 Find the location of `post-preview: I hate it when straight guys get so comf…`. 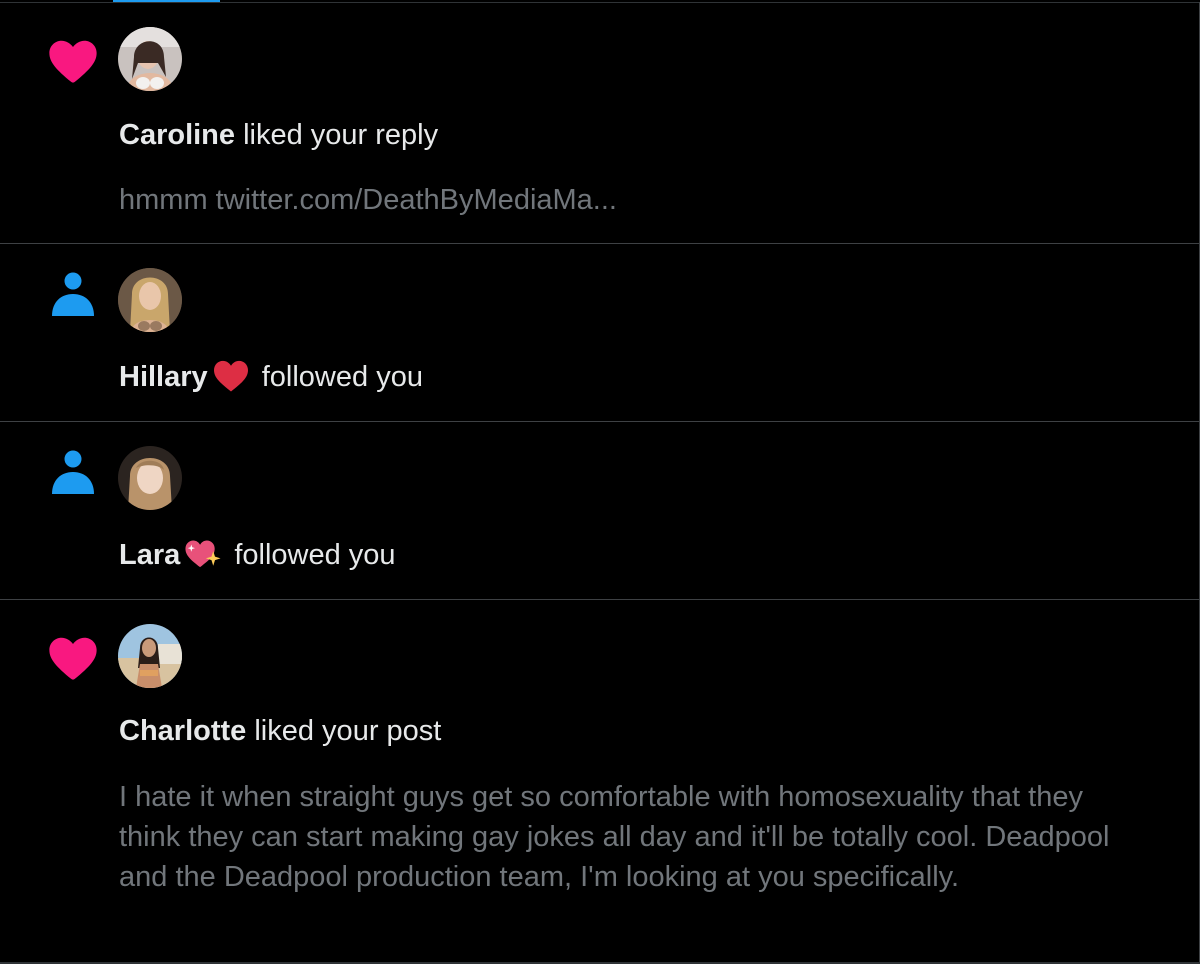

post-preview: I hate it when straight guys get so comf… is located at coordinates (619, 837).